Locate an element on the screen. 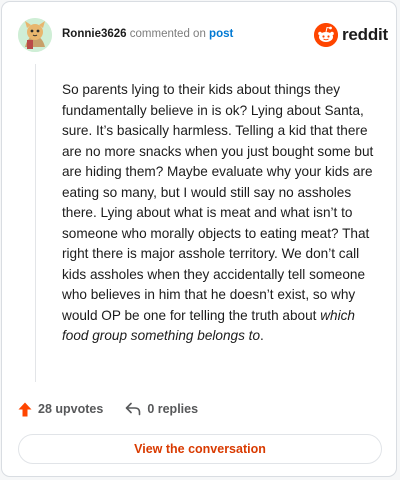 The width and height of the screenshot is (400, 480). upvote-button: 28 upvotes is located at coordinates (60, 409).